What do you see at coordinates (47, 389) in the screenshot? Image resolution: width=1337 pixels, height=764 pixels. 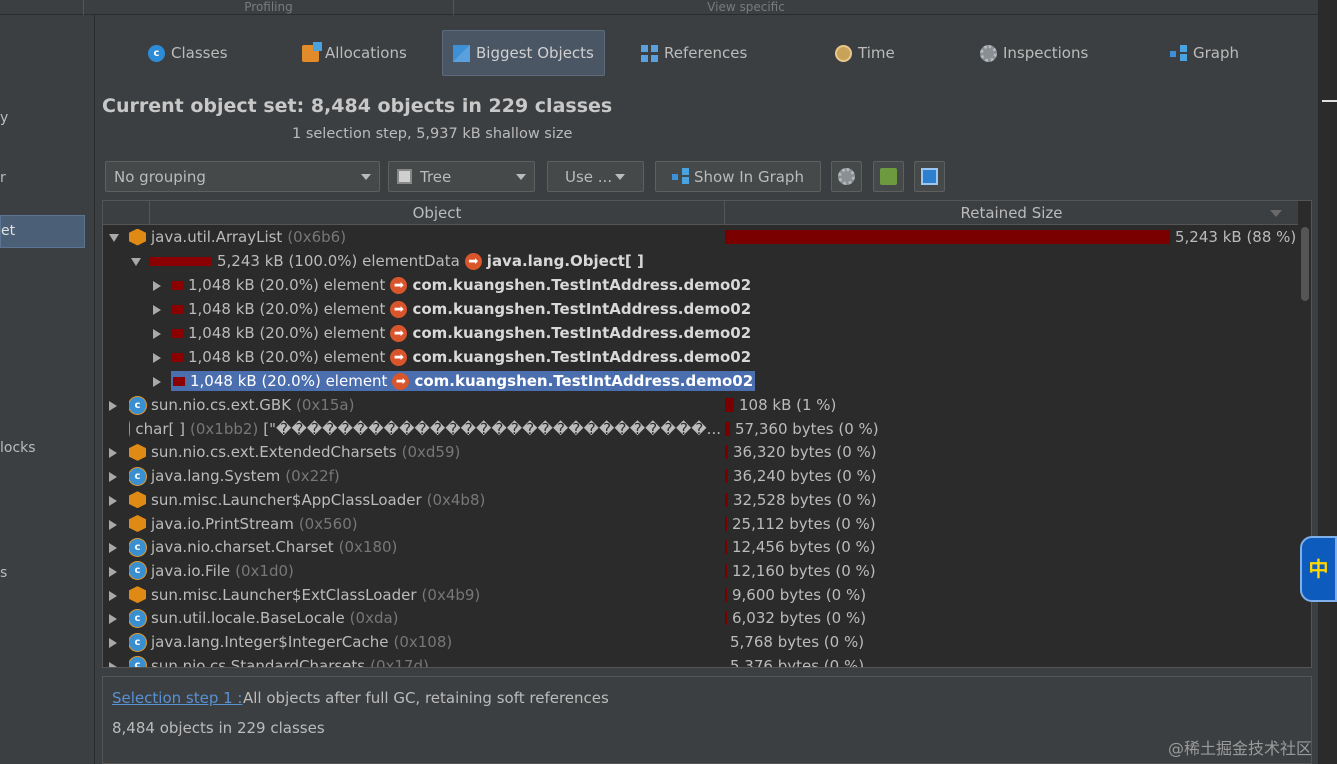 I see `left-navigation-panel: y r et locks s` at bounding box center [47, 389].